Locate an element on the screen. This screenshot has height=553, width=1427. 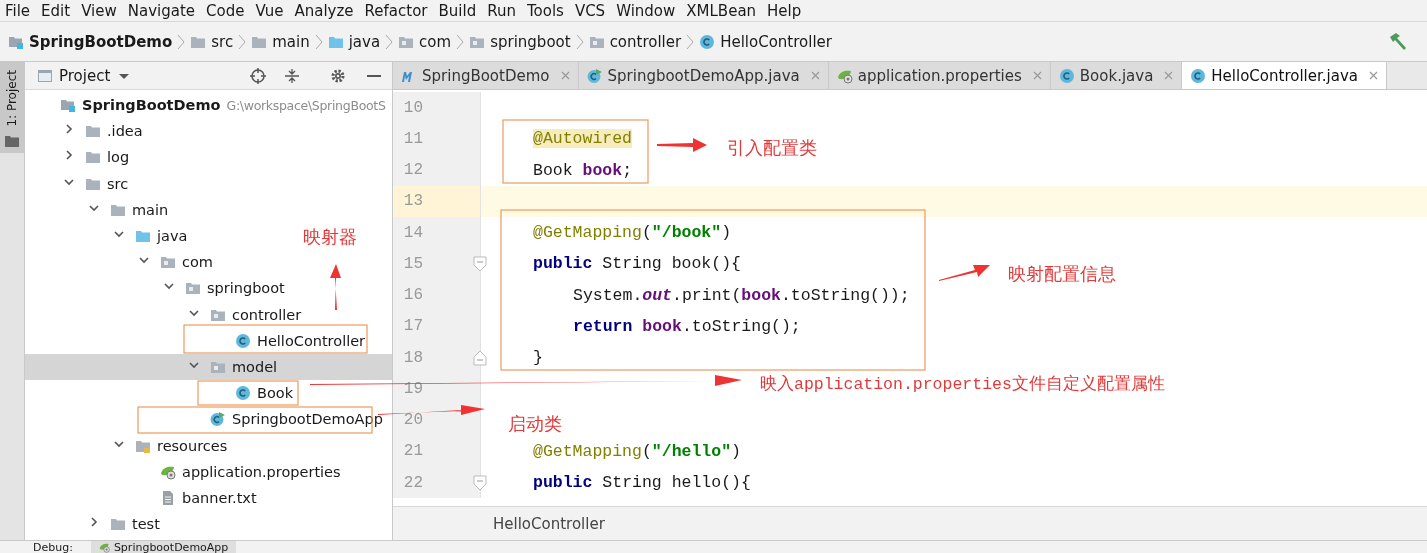
line-number: 21 is located at coordinates (412, 451).